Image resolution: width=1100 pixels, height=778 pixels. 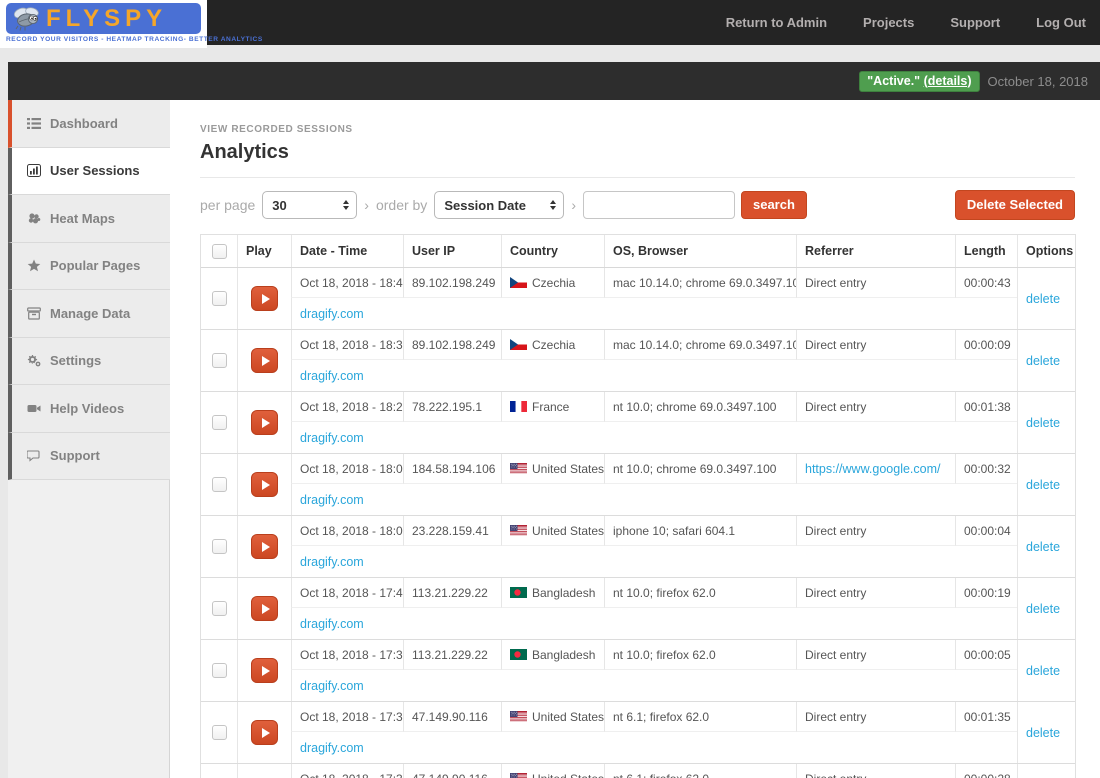 I want to click on search-button: search, so click(x=773, y=205).